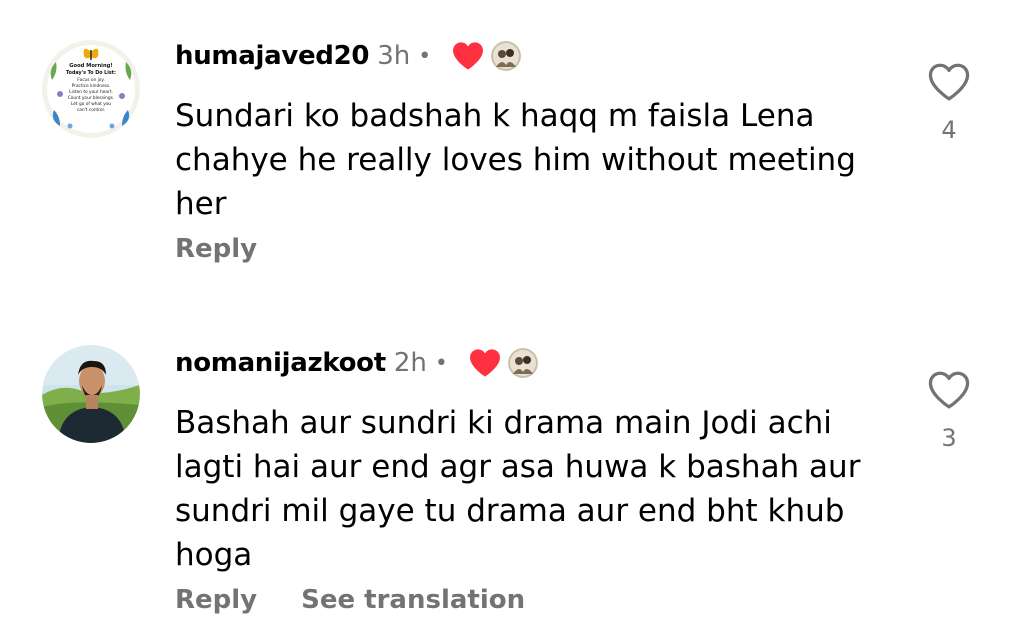 This screenshot has width=1024, height=631. Describe the element at coordinates (91, 86) in the screenshot. I see `avatar-text-line: Practice kindness.` at that location.